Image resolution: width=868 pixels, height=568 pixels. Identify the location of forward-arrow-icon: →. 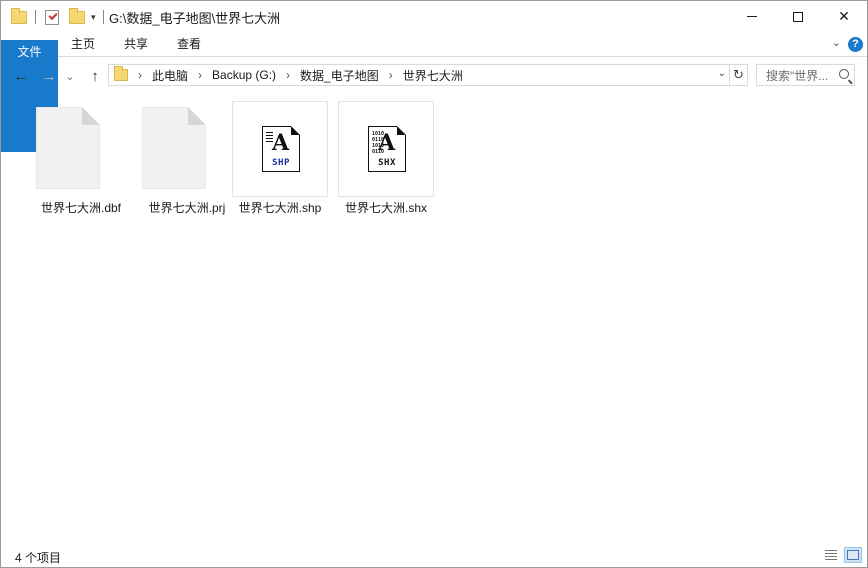
(49, 76).